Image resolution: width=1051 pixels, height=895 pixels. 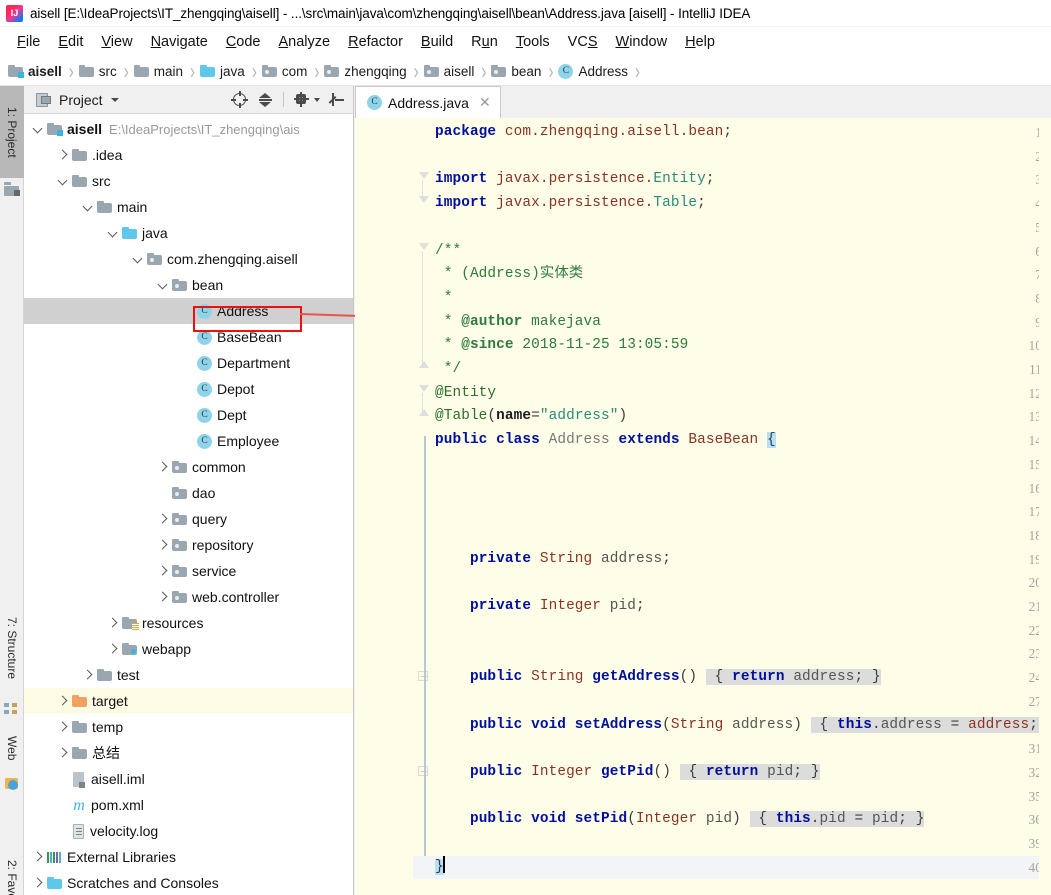 I want to click on line-number: 10, so click(x=1035, y=346).